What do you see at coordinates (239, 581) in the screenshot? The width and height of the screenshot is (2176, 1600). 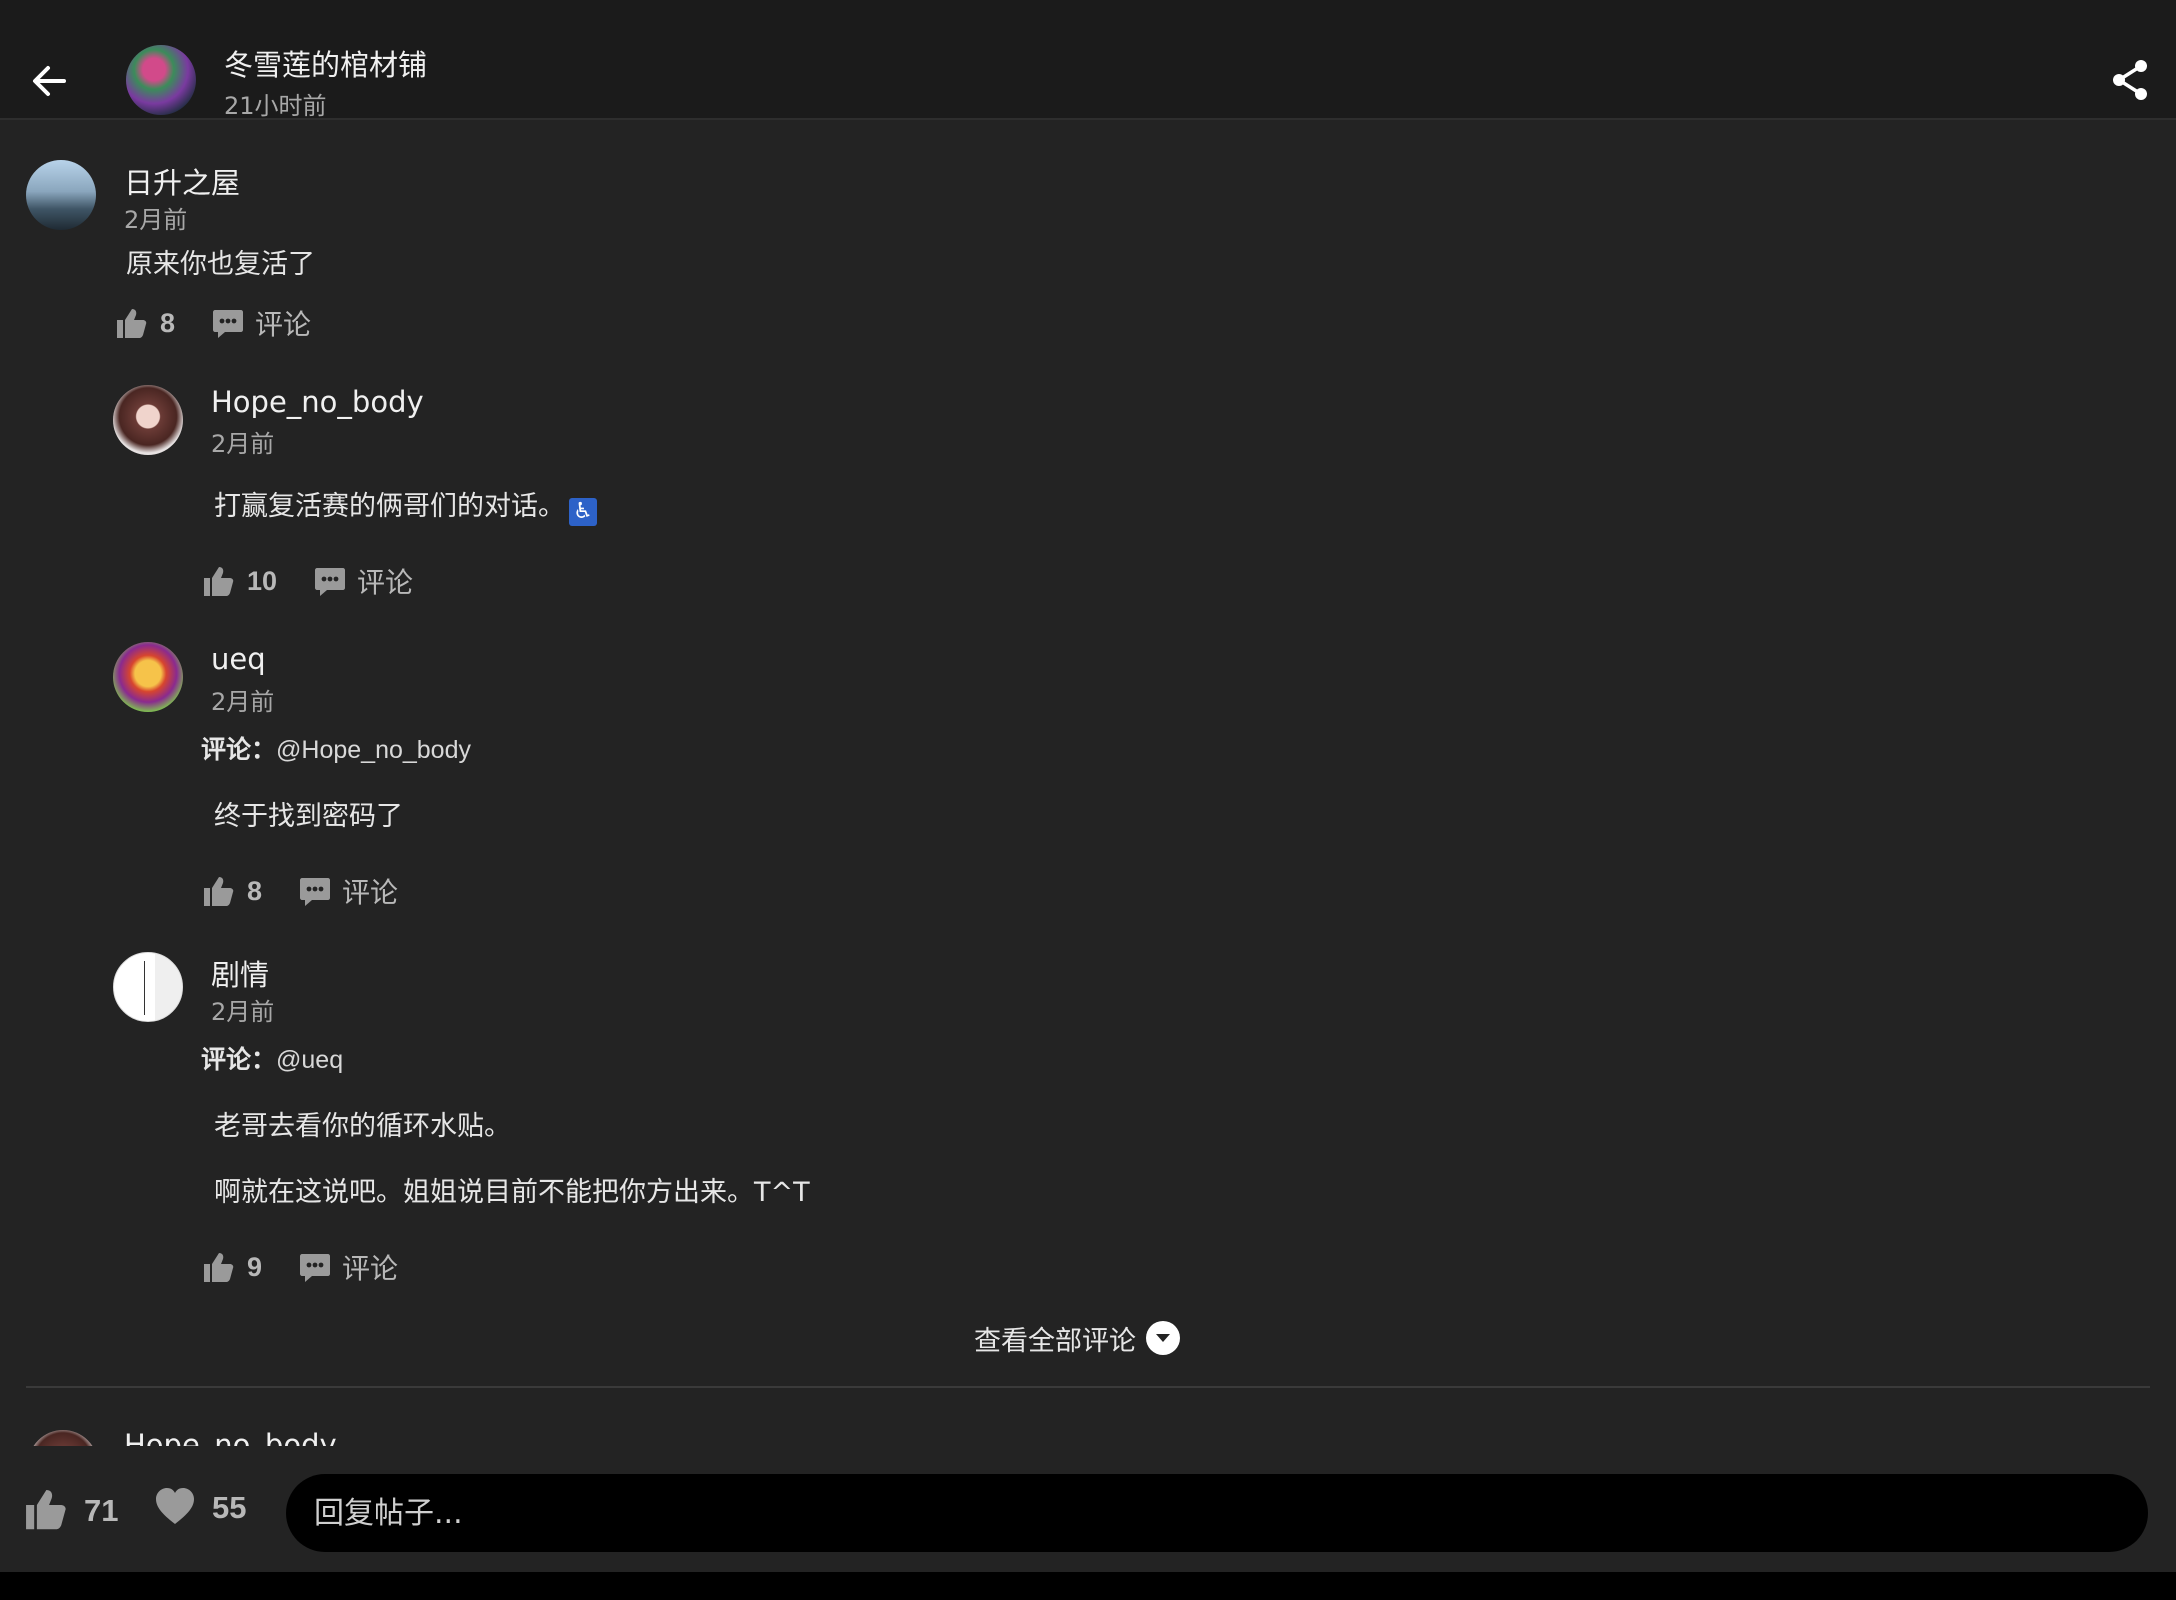 I see `like-button: 10` at bounding box center [239, 581].